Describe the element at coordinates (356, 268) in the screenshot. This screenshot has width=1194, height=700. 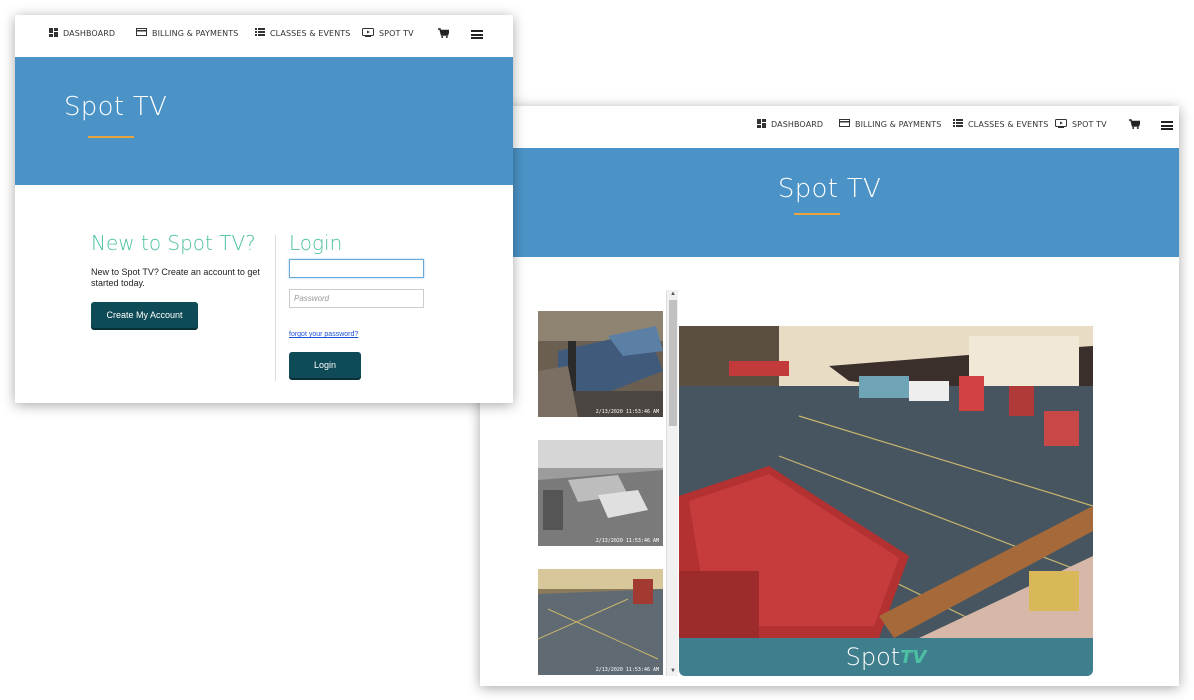
I see `username-field` at that location.